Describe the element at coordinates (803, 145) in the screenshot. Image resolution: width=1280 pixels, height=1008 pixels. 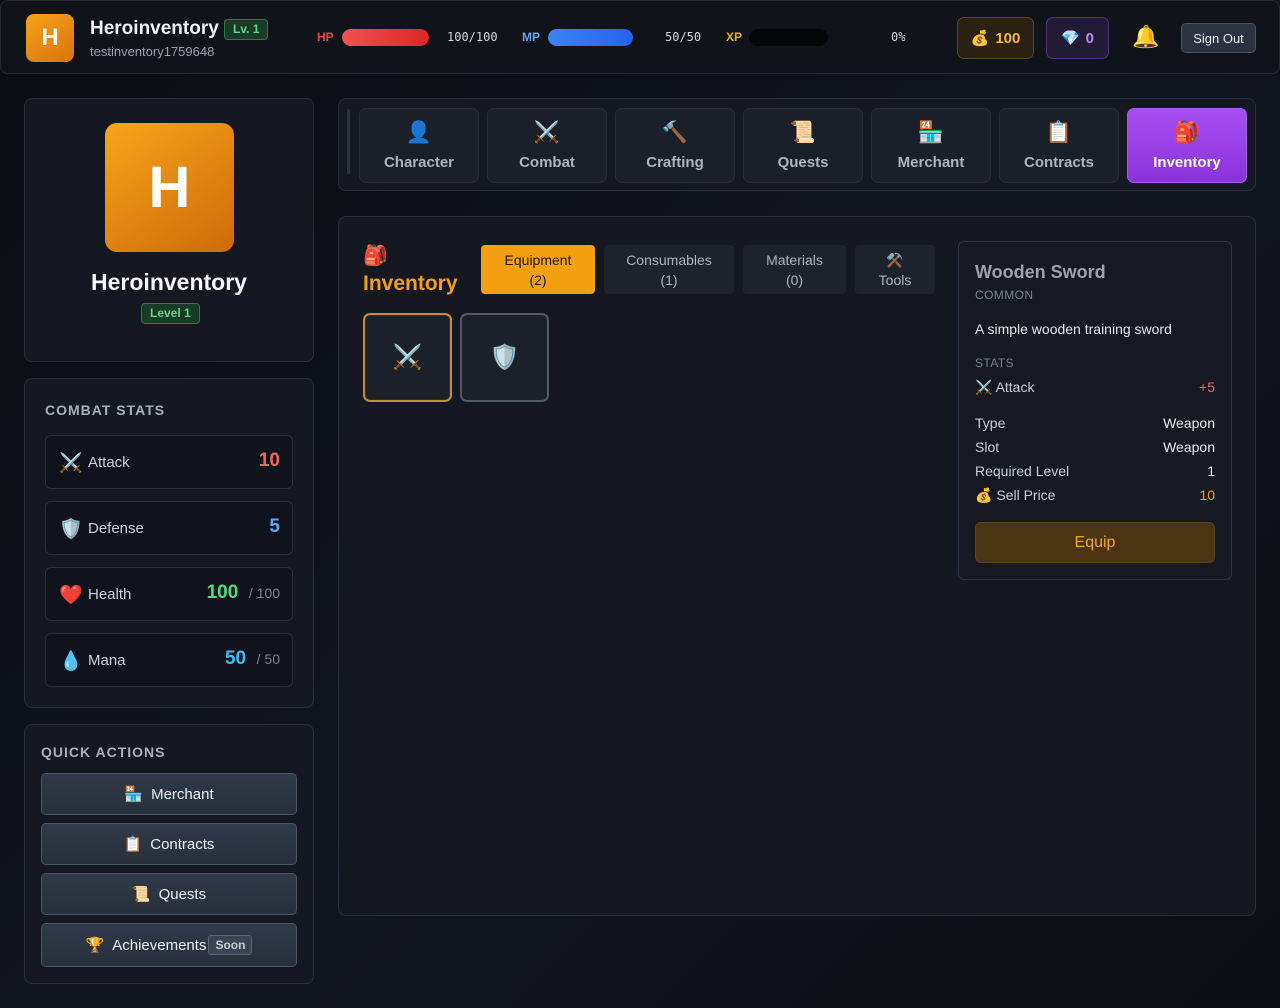
I see `tab-quests: 📜 Quests` at that location.